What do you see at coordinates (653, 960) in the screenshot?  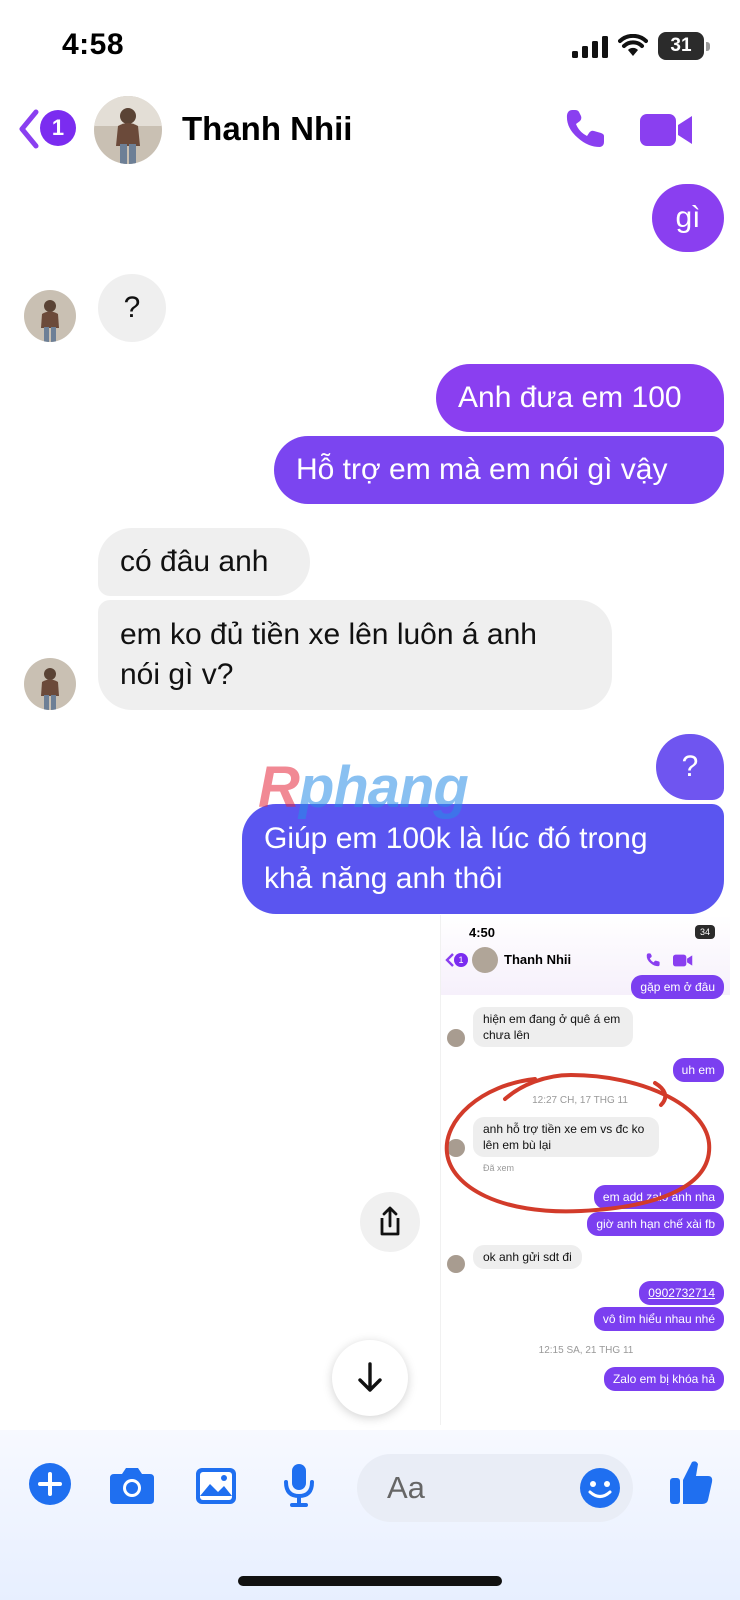 I see `mini-phone-icon` at bounding box center [653, 960].